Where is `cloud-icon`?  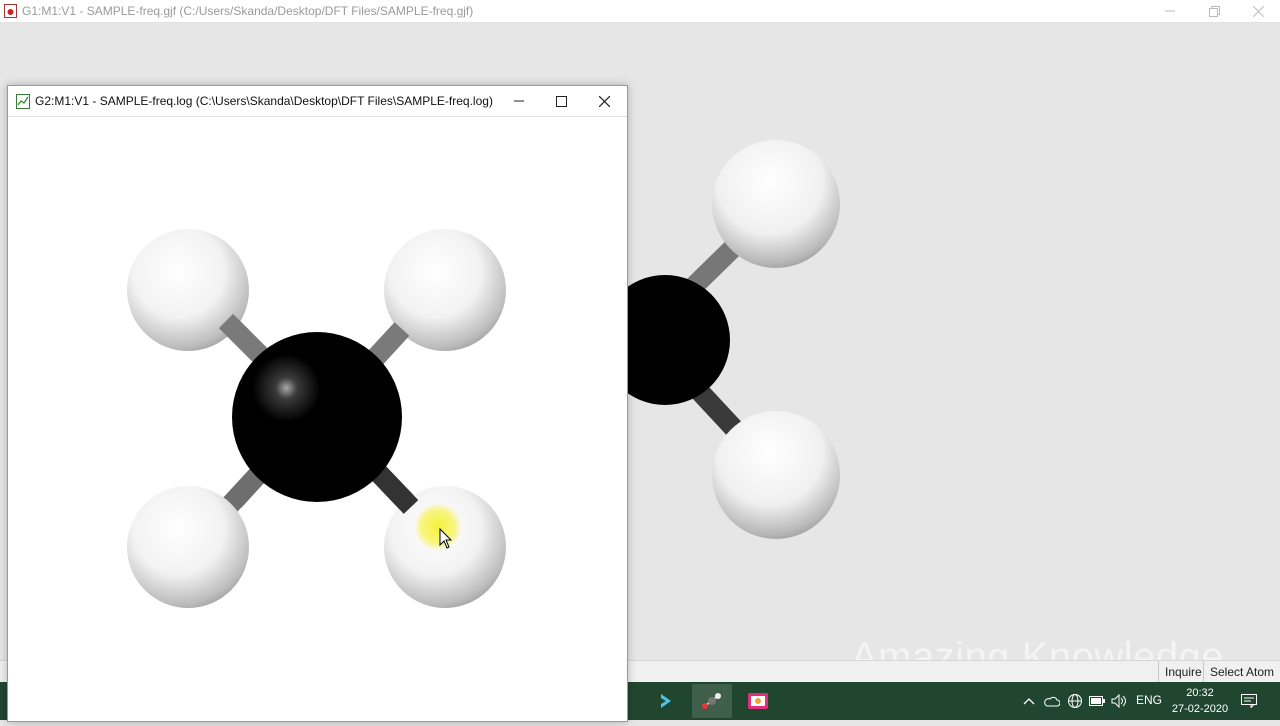 cloud-icon is located at coordinates (1052, 701).